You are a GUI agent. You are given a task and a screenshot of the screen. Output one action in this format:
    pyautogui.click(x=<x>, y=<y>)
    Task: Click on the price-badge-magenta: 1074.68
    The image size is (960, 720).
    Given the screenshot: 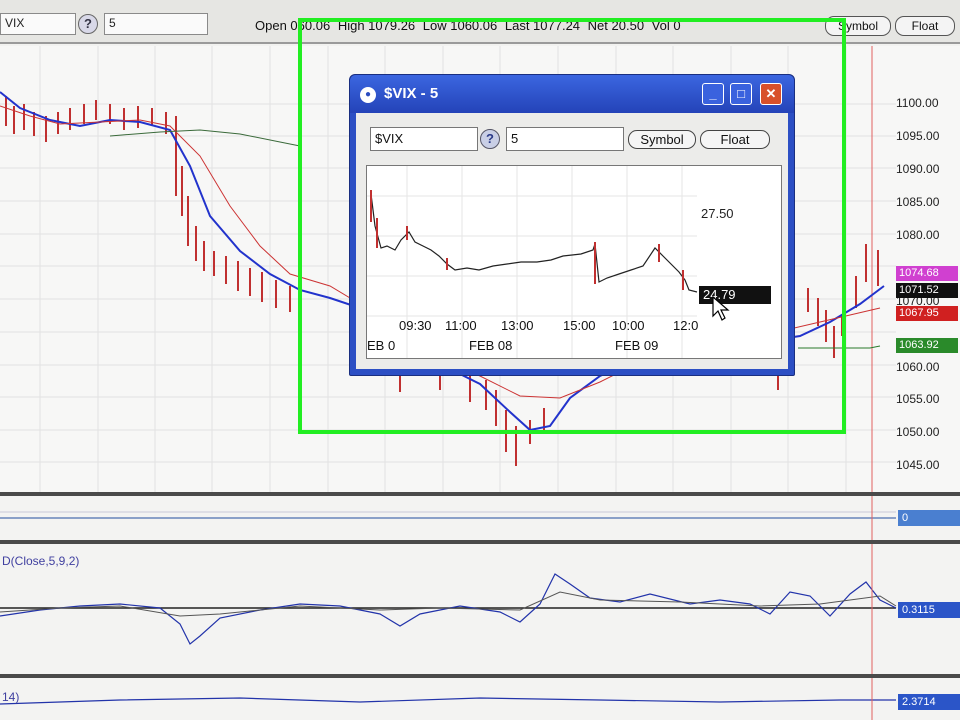 What is the action you would take?
    pyautogui.click(x=927, y=273)
    